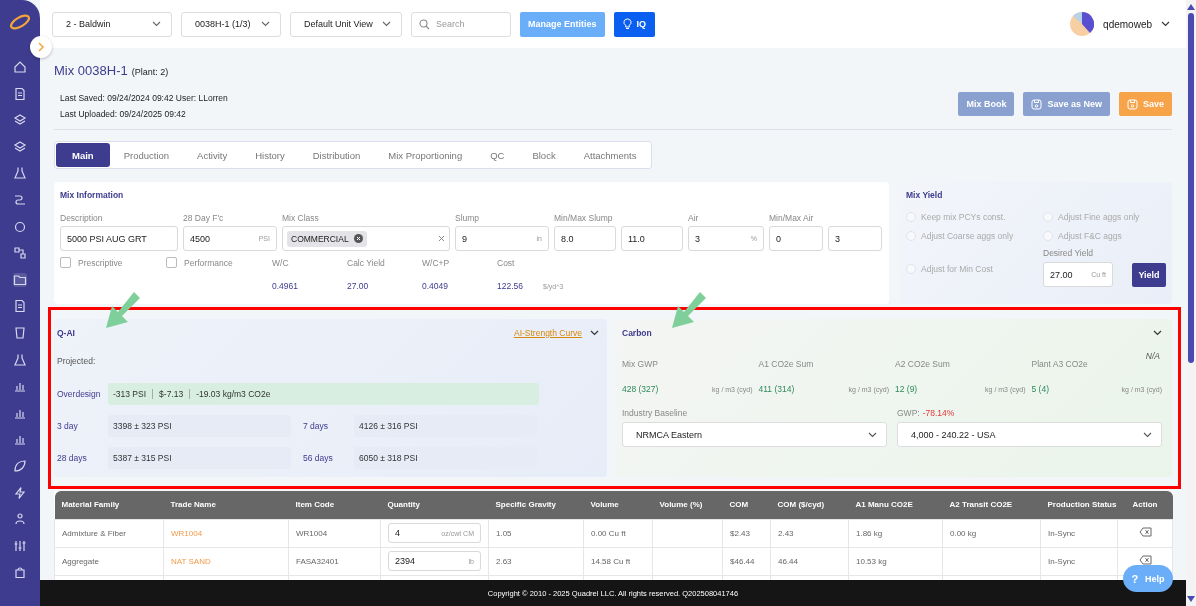 The height and width of the screenshot is (606, 1196). Describe the element at coordinates (618, 505) in the screenshot. I see `column-header: Volume` at that location.